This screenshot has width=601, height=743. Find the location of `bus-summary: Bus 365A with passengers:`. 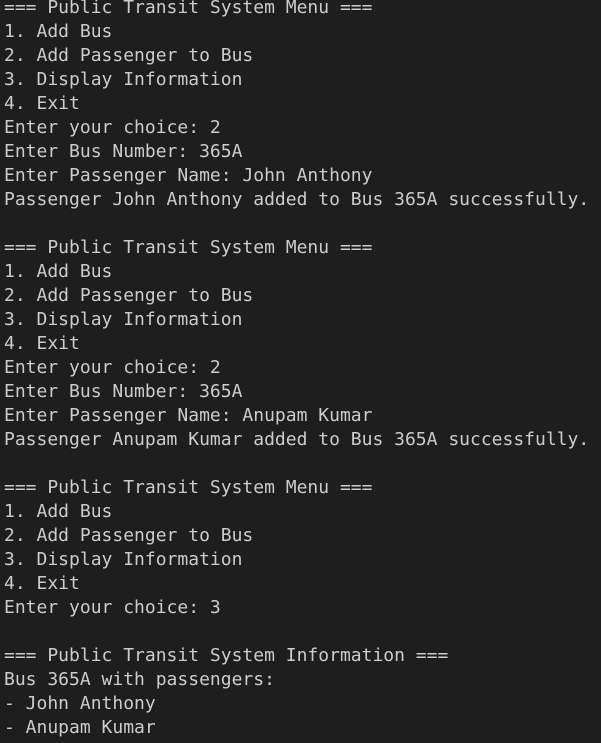

bus-summary: Bus 365A with passengers: is located at coordinates (139, 679).